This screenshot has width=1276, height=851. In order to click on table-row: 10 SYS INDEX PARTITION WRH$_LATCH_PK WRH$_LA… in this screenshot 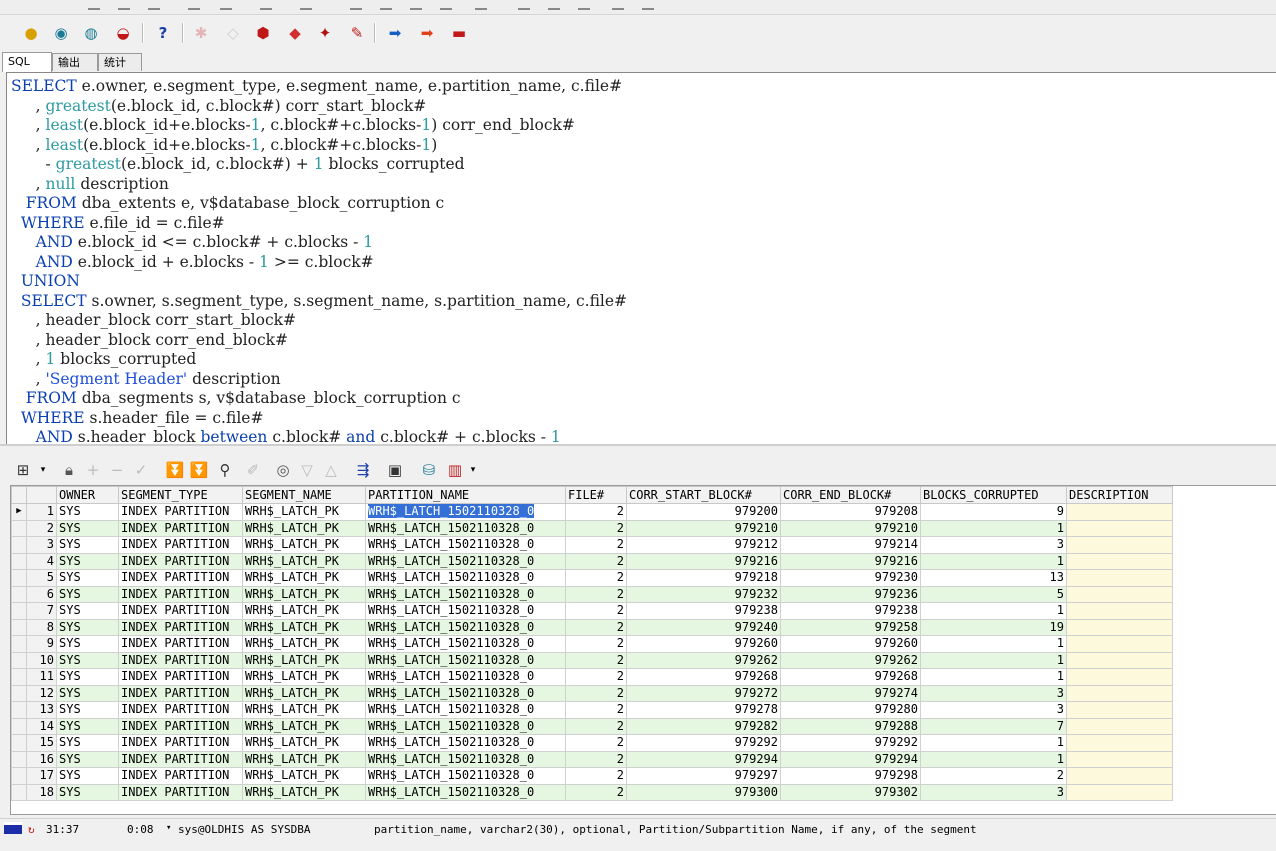, I will do `click(592, 660)`.